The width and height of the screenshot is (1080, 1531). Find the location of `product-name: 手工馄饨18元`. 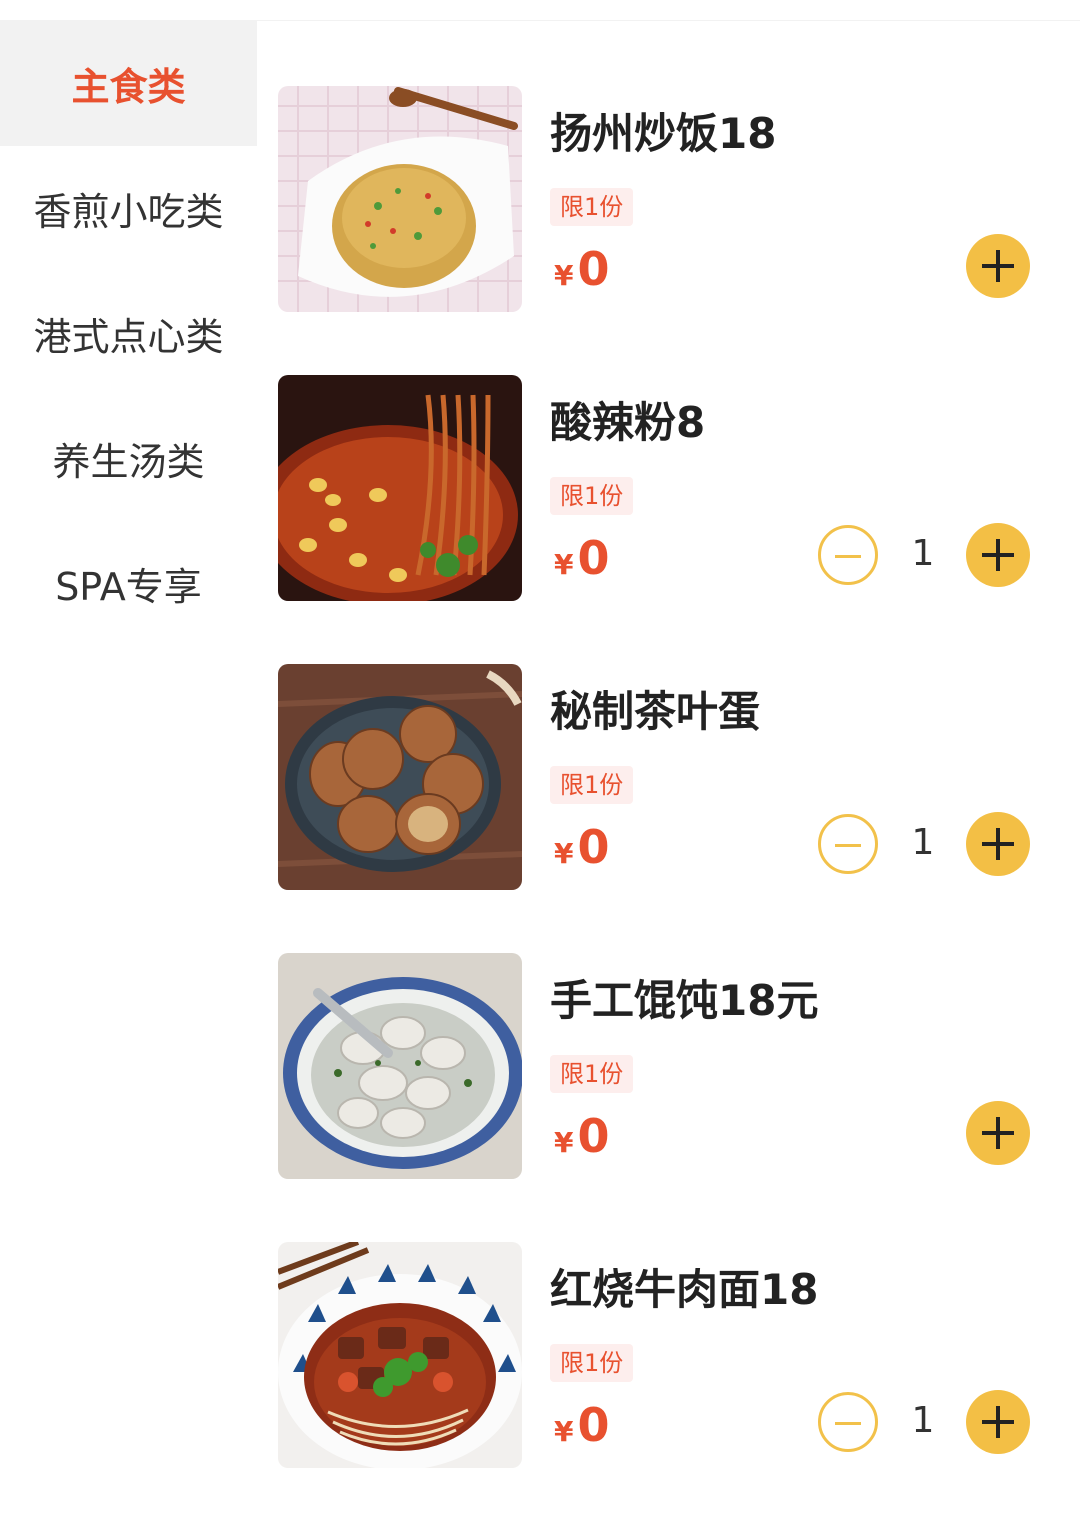

product-name: 手工馄饨18元 is located at coordinates (684, 1000).